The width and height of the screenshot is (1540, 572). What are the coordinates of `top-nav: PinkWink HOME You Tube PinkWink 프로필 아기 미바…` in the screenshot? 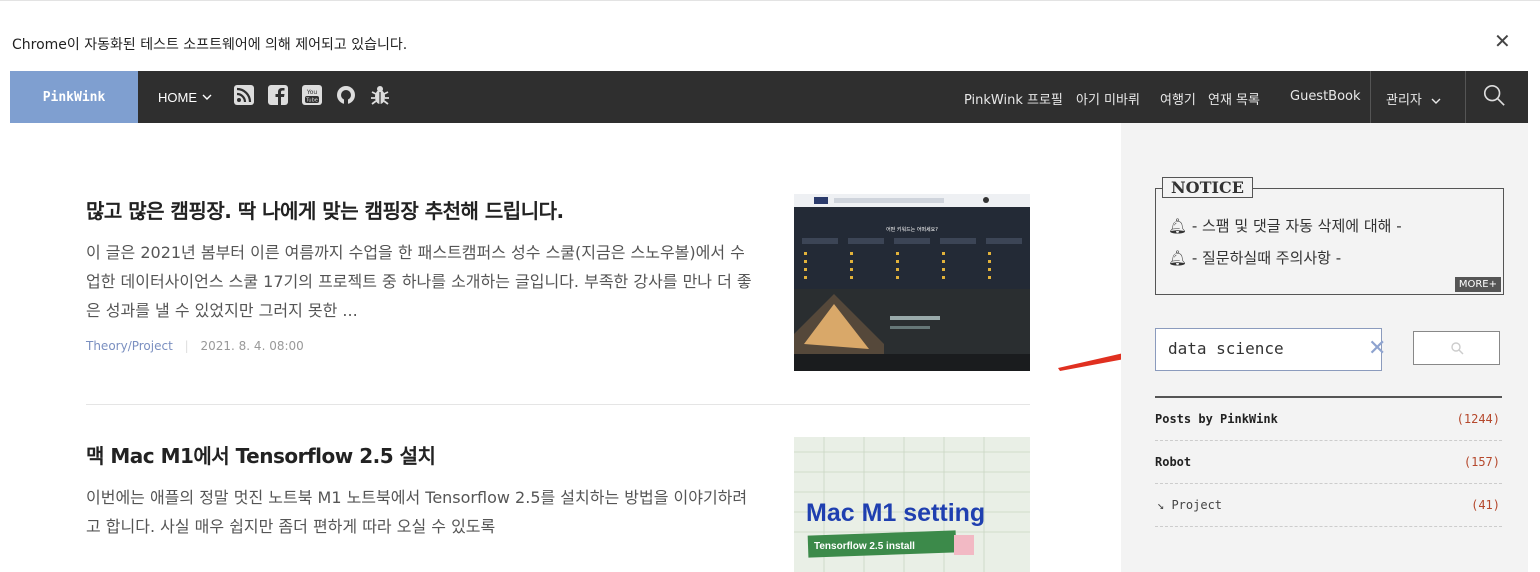 It's located at (769, 97).